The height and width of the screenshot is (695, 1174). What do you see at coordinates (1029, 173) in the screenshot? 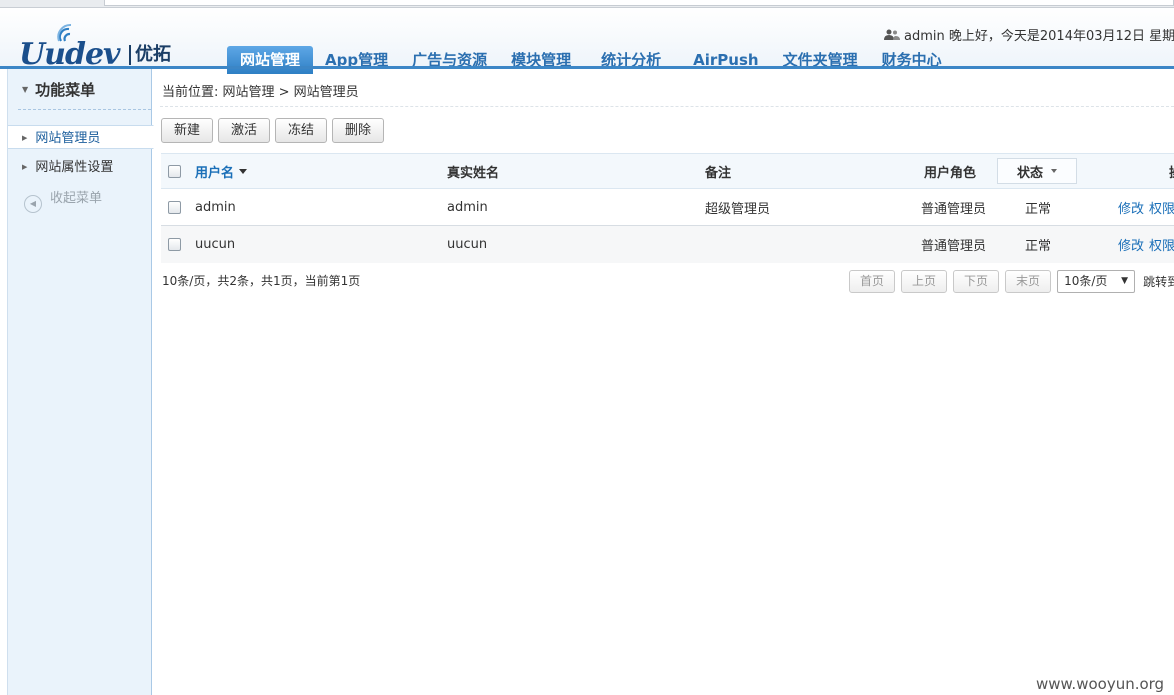
I see `status-filter-label: 状态` at bounding box center [1029, 173].